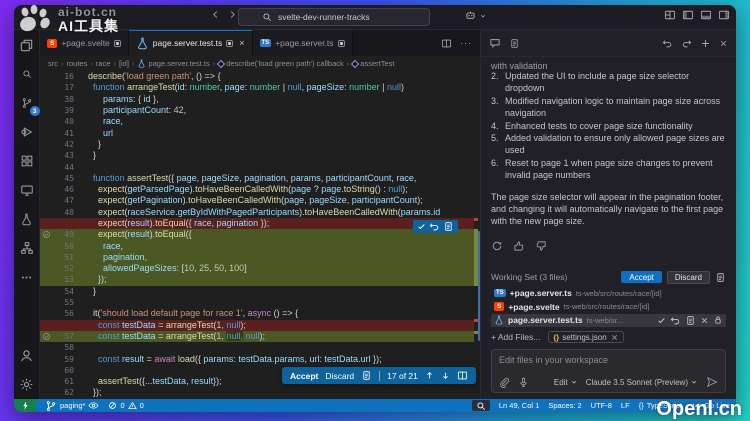 This screenshot has width=750, height=421. I want to click on line-number: 55, so click(69, 303).